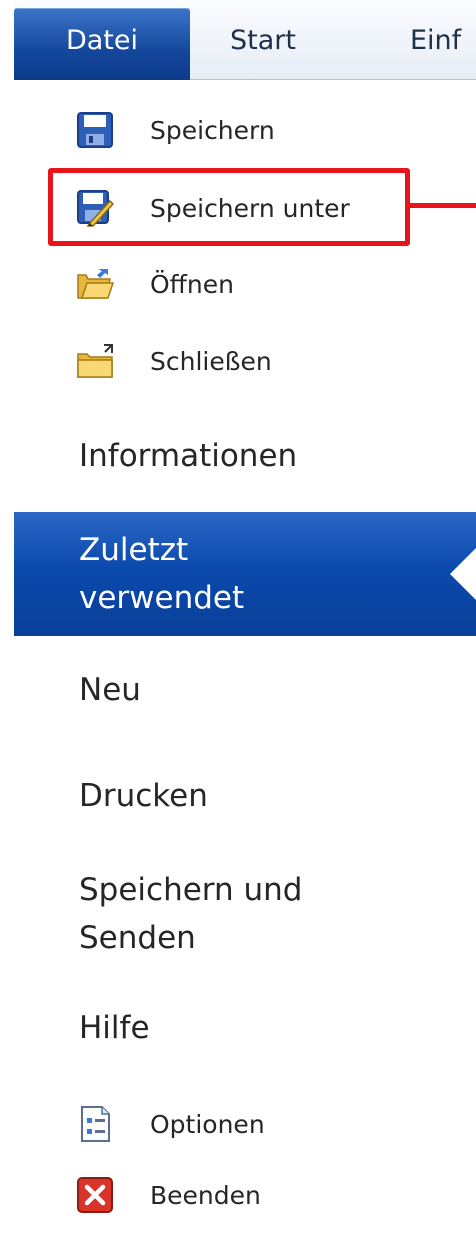 The height and width of the screenshot is (1250, 476). I want to click on tab-start: Start, so click(263, 44).